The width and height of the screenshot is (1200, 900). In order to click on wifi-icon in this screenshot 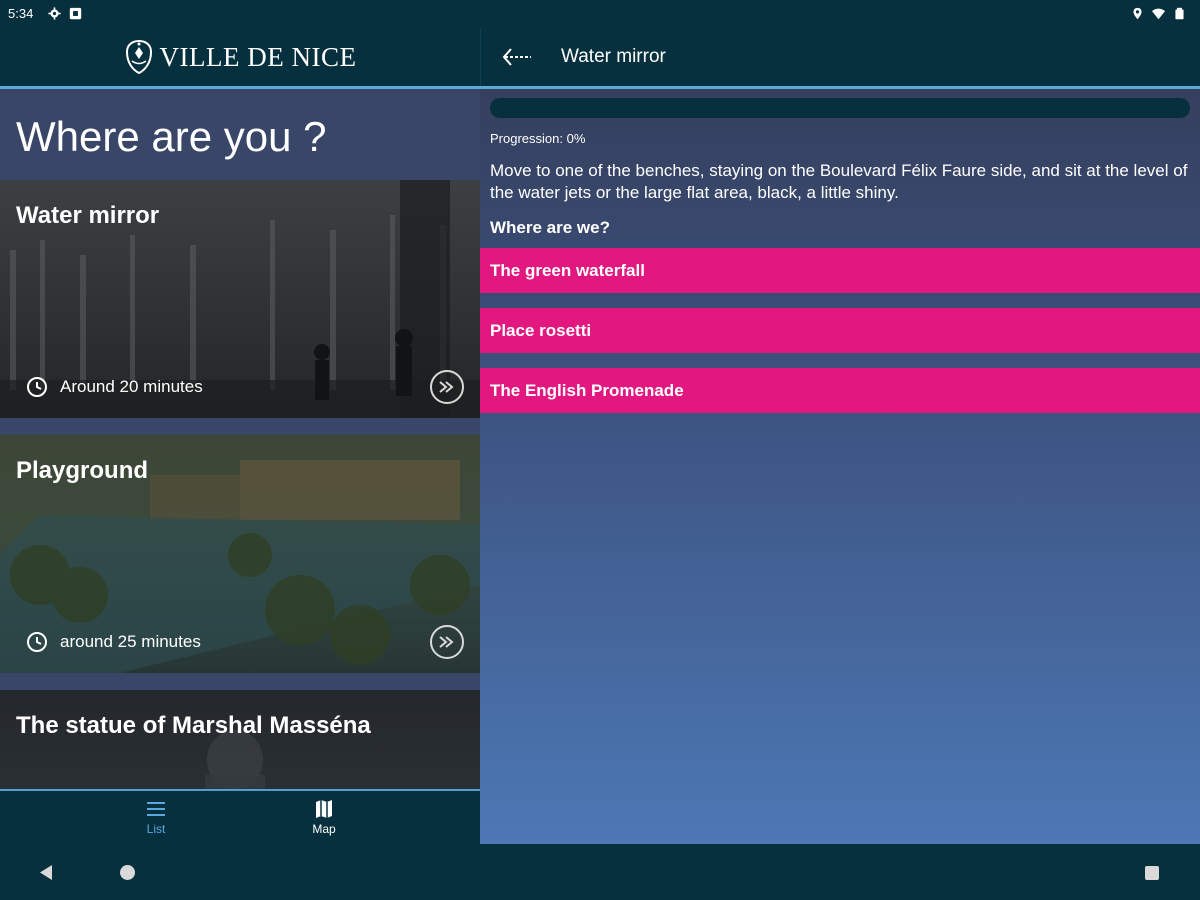, I will do `click(1158, 14)`.